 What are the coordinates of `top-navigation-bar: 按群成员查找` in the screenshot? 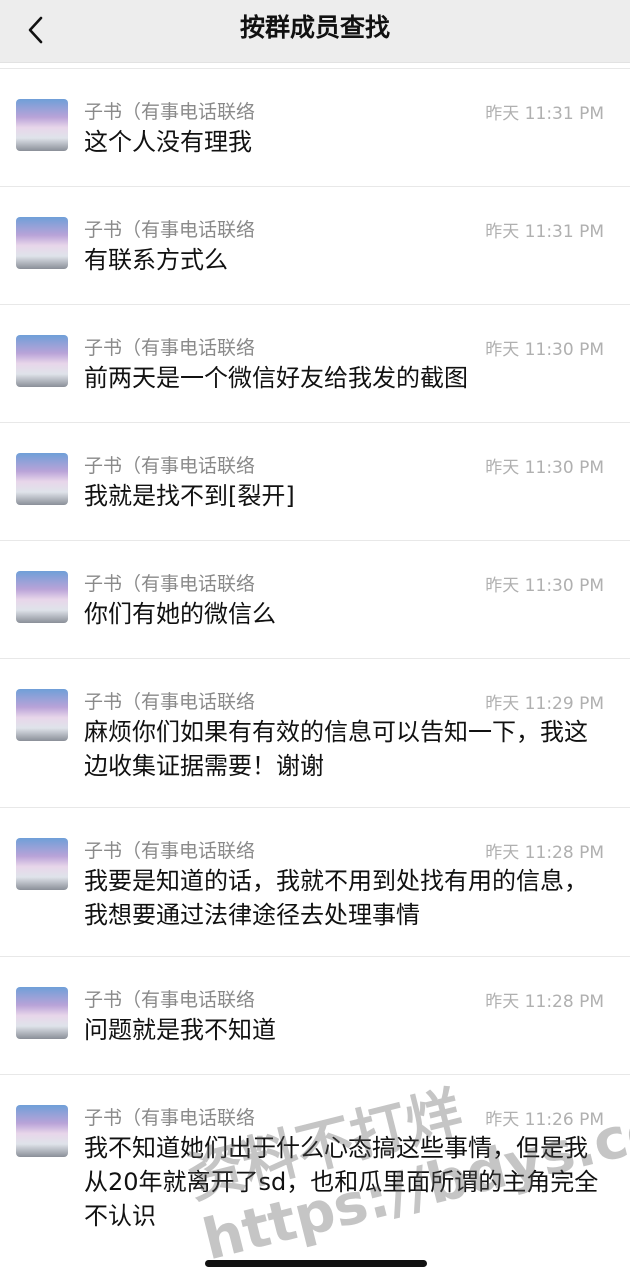 It's located at (315, 31).